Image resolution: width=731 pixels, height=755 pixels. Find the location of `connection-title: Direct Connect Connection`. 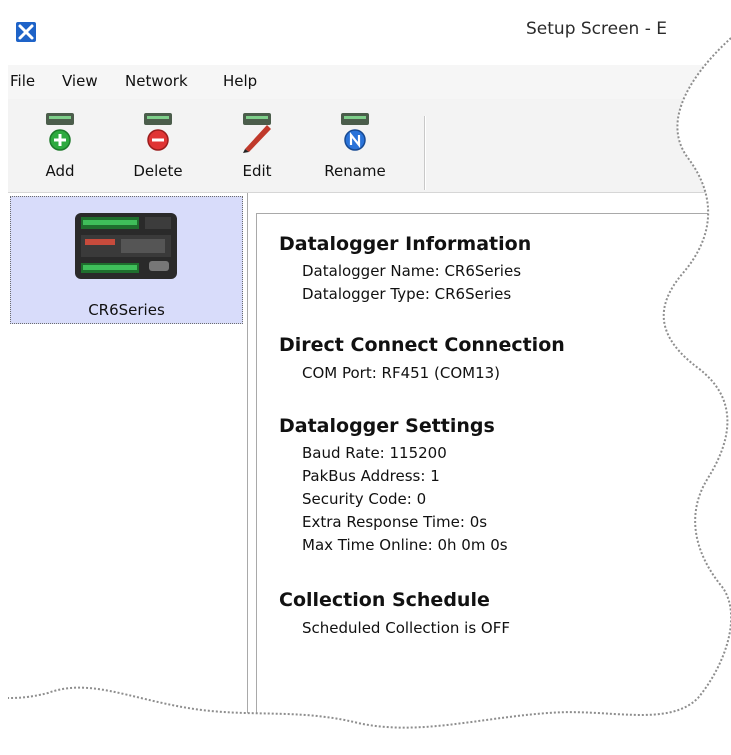

connection-title: Direct Connect Connection is located at coordinates (422, 345).